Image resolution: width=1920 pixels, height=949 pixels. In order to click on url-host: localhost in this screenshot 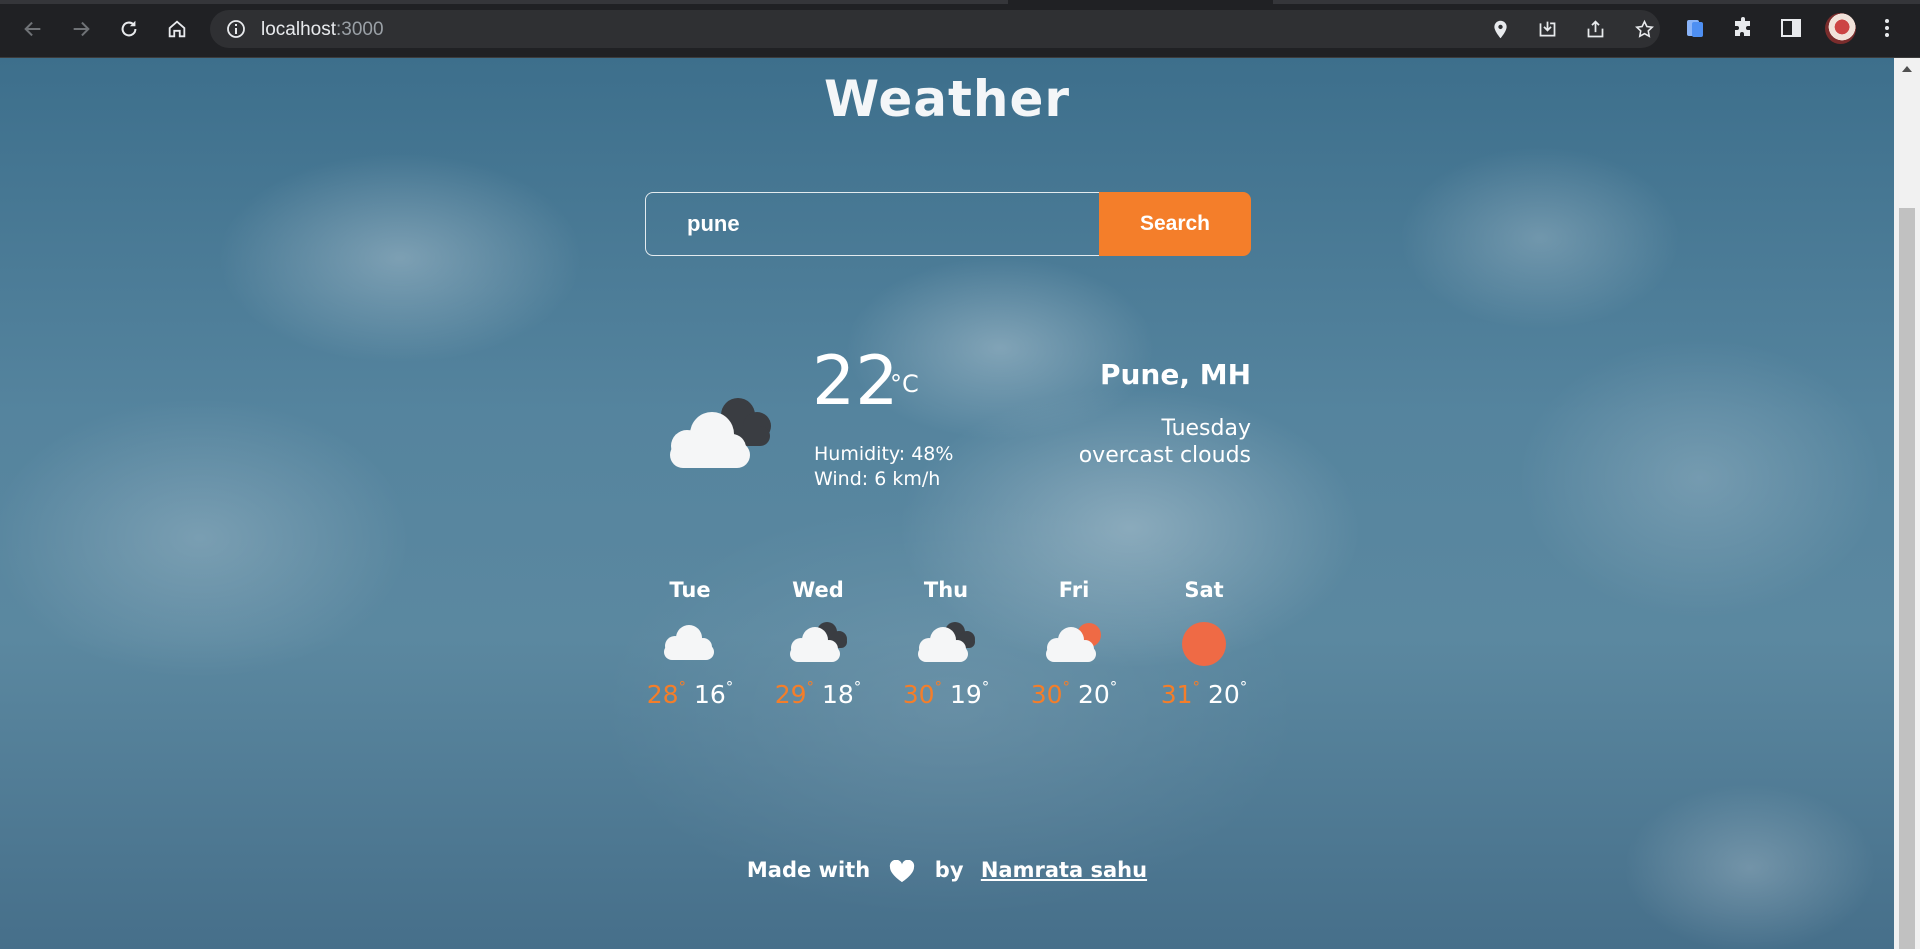, I will do `click(298, 29)`.